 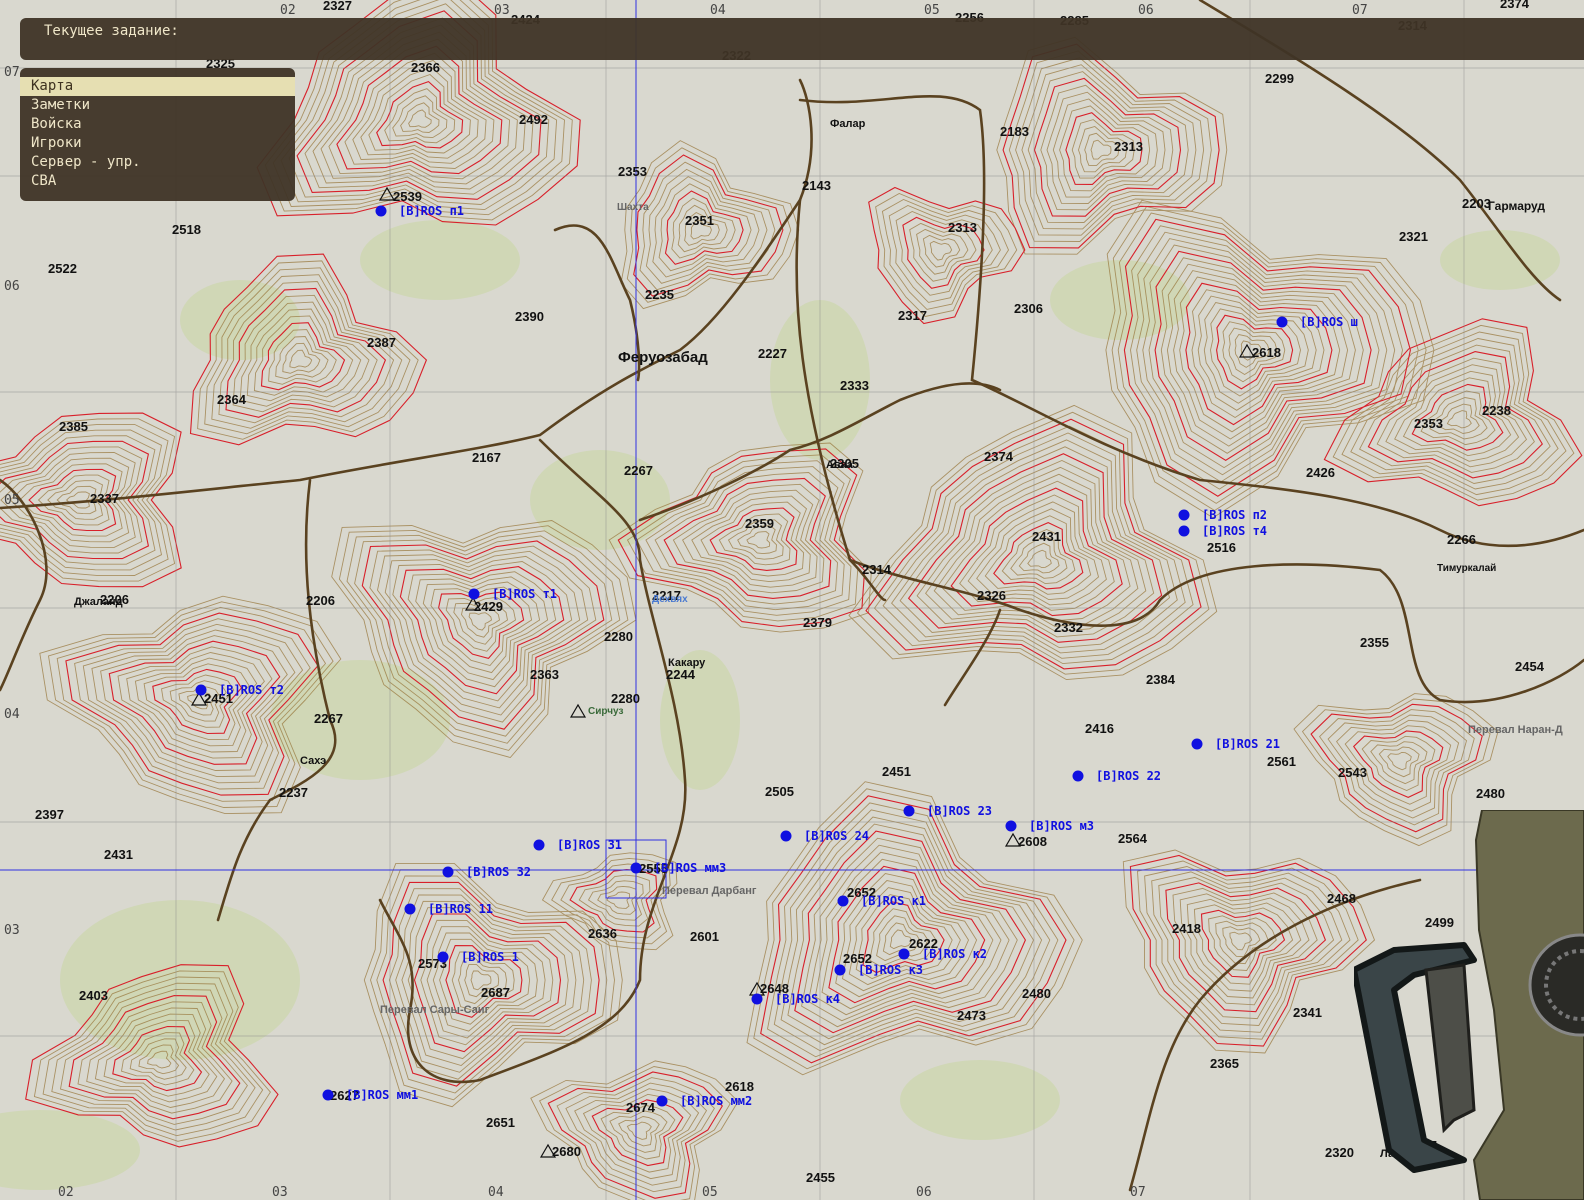 I want to click on menu-item-map: Карта, so click(x=157, y=86).